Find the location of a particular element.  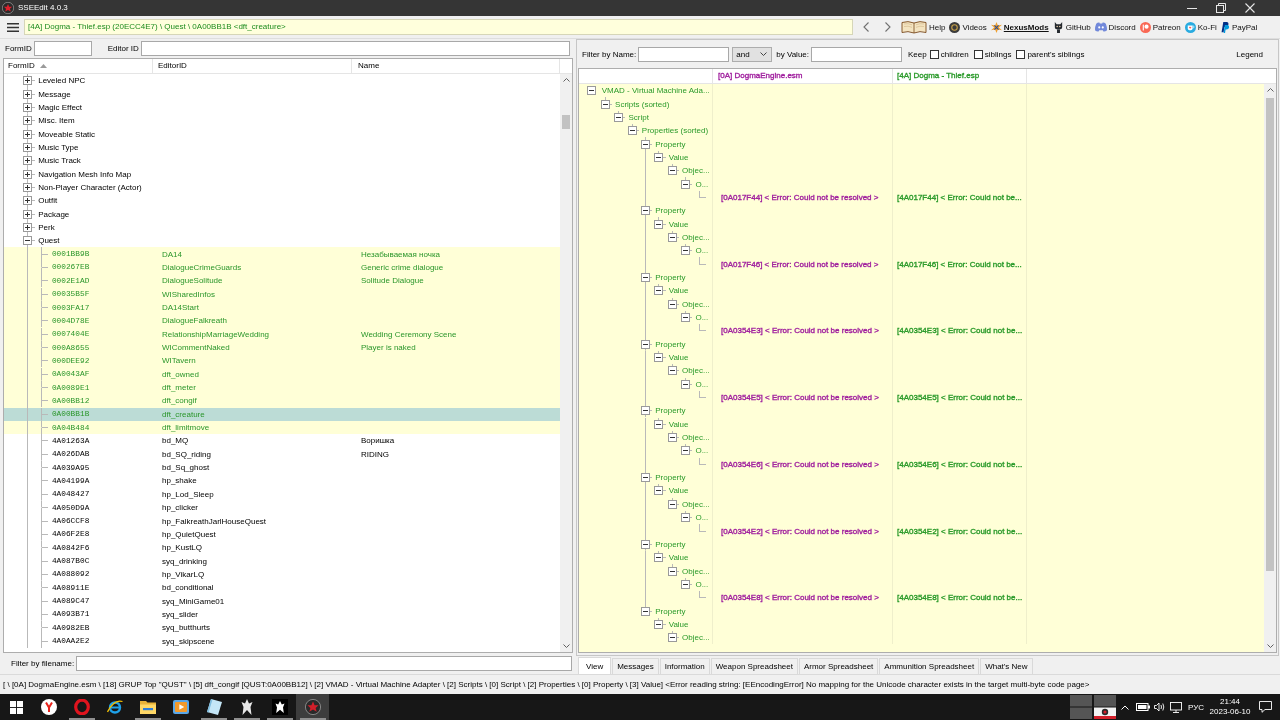

toolbar-link: Patreon is located at coordinates (1160, 27).